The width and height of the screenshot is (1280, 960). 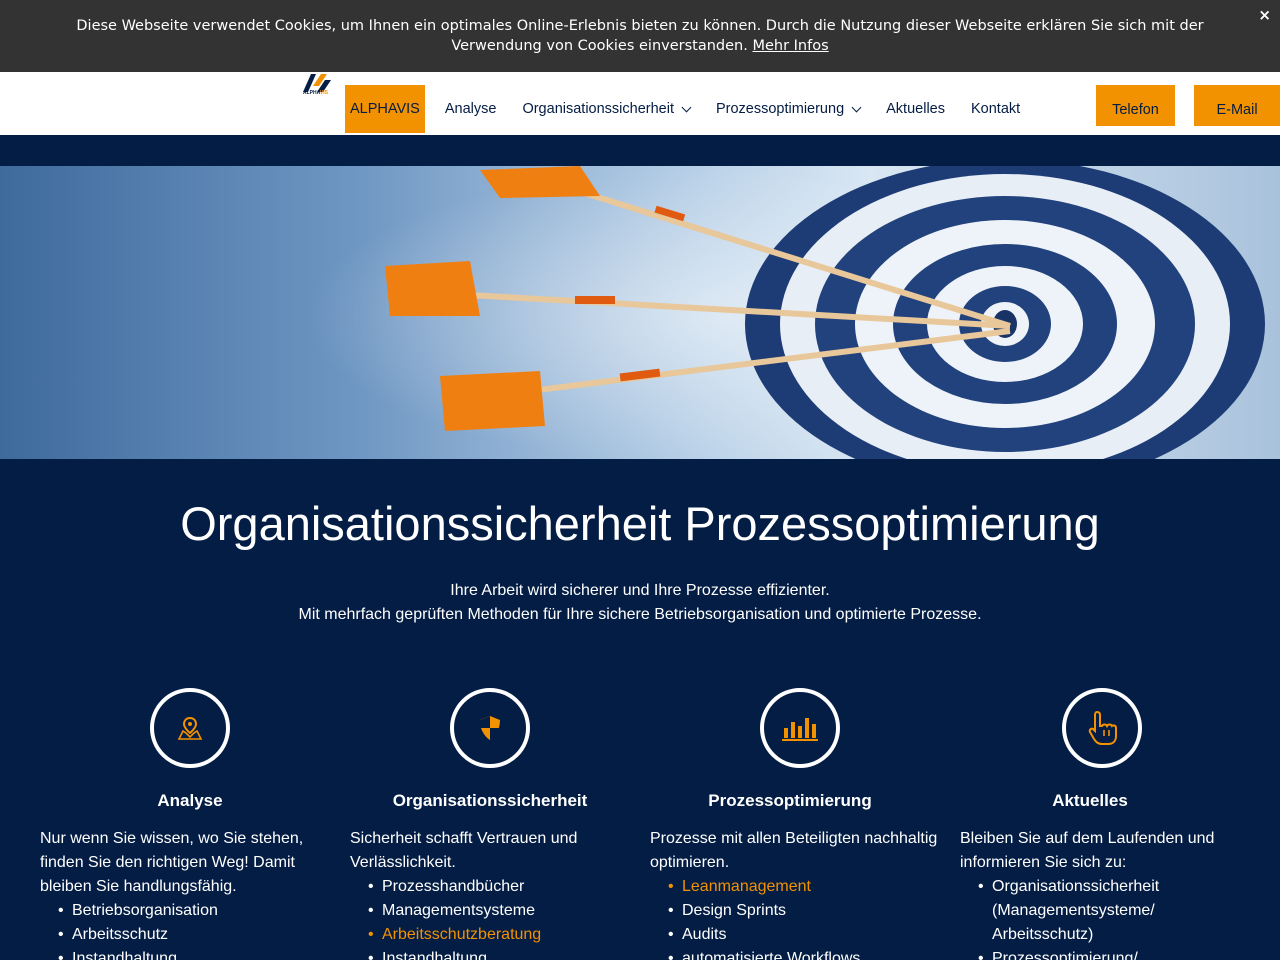 I want to click on nav-item-organisationssicherheit: Organisationssicherheit, so click(x=606, y=109).